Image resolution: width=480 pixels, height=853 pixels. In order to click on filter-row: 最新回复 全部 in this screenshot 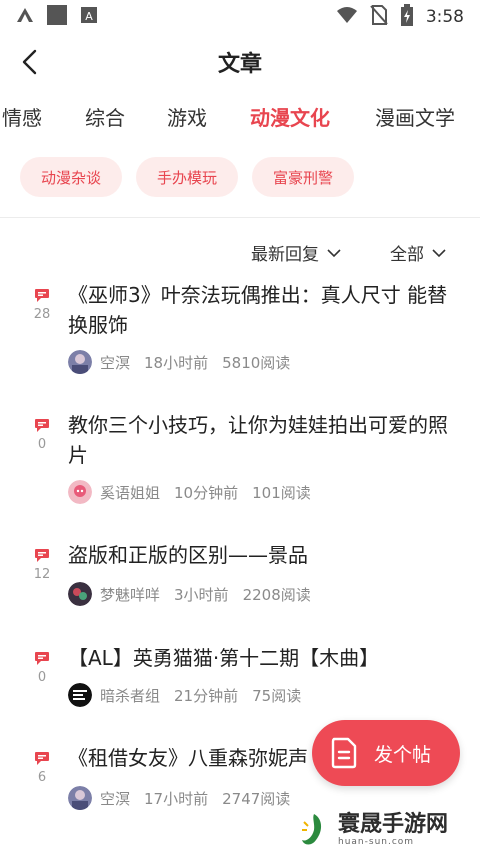, I will do `click(240, 252)`.